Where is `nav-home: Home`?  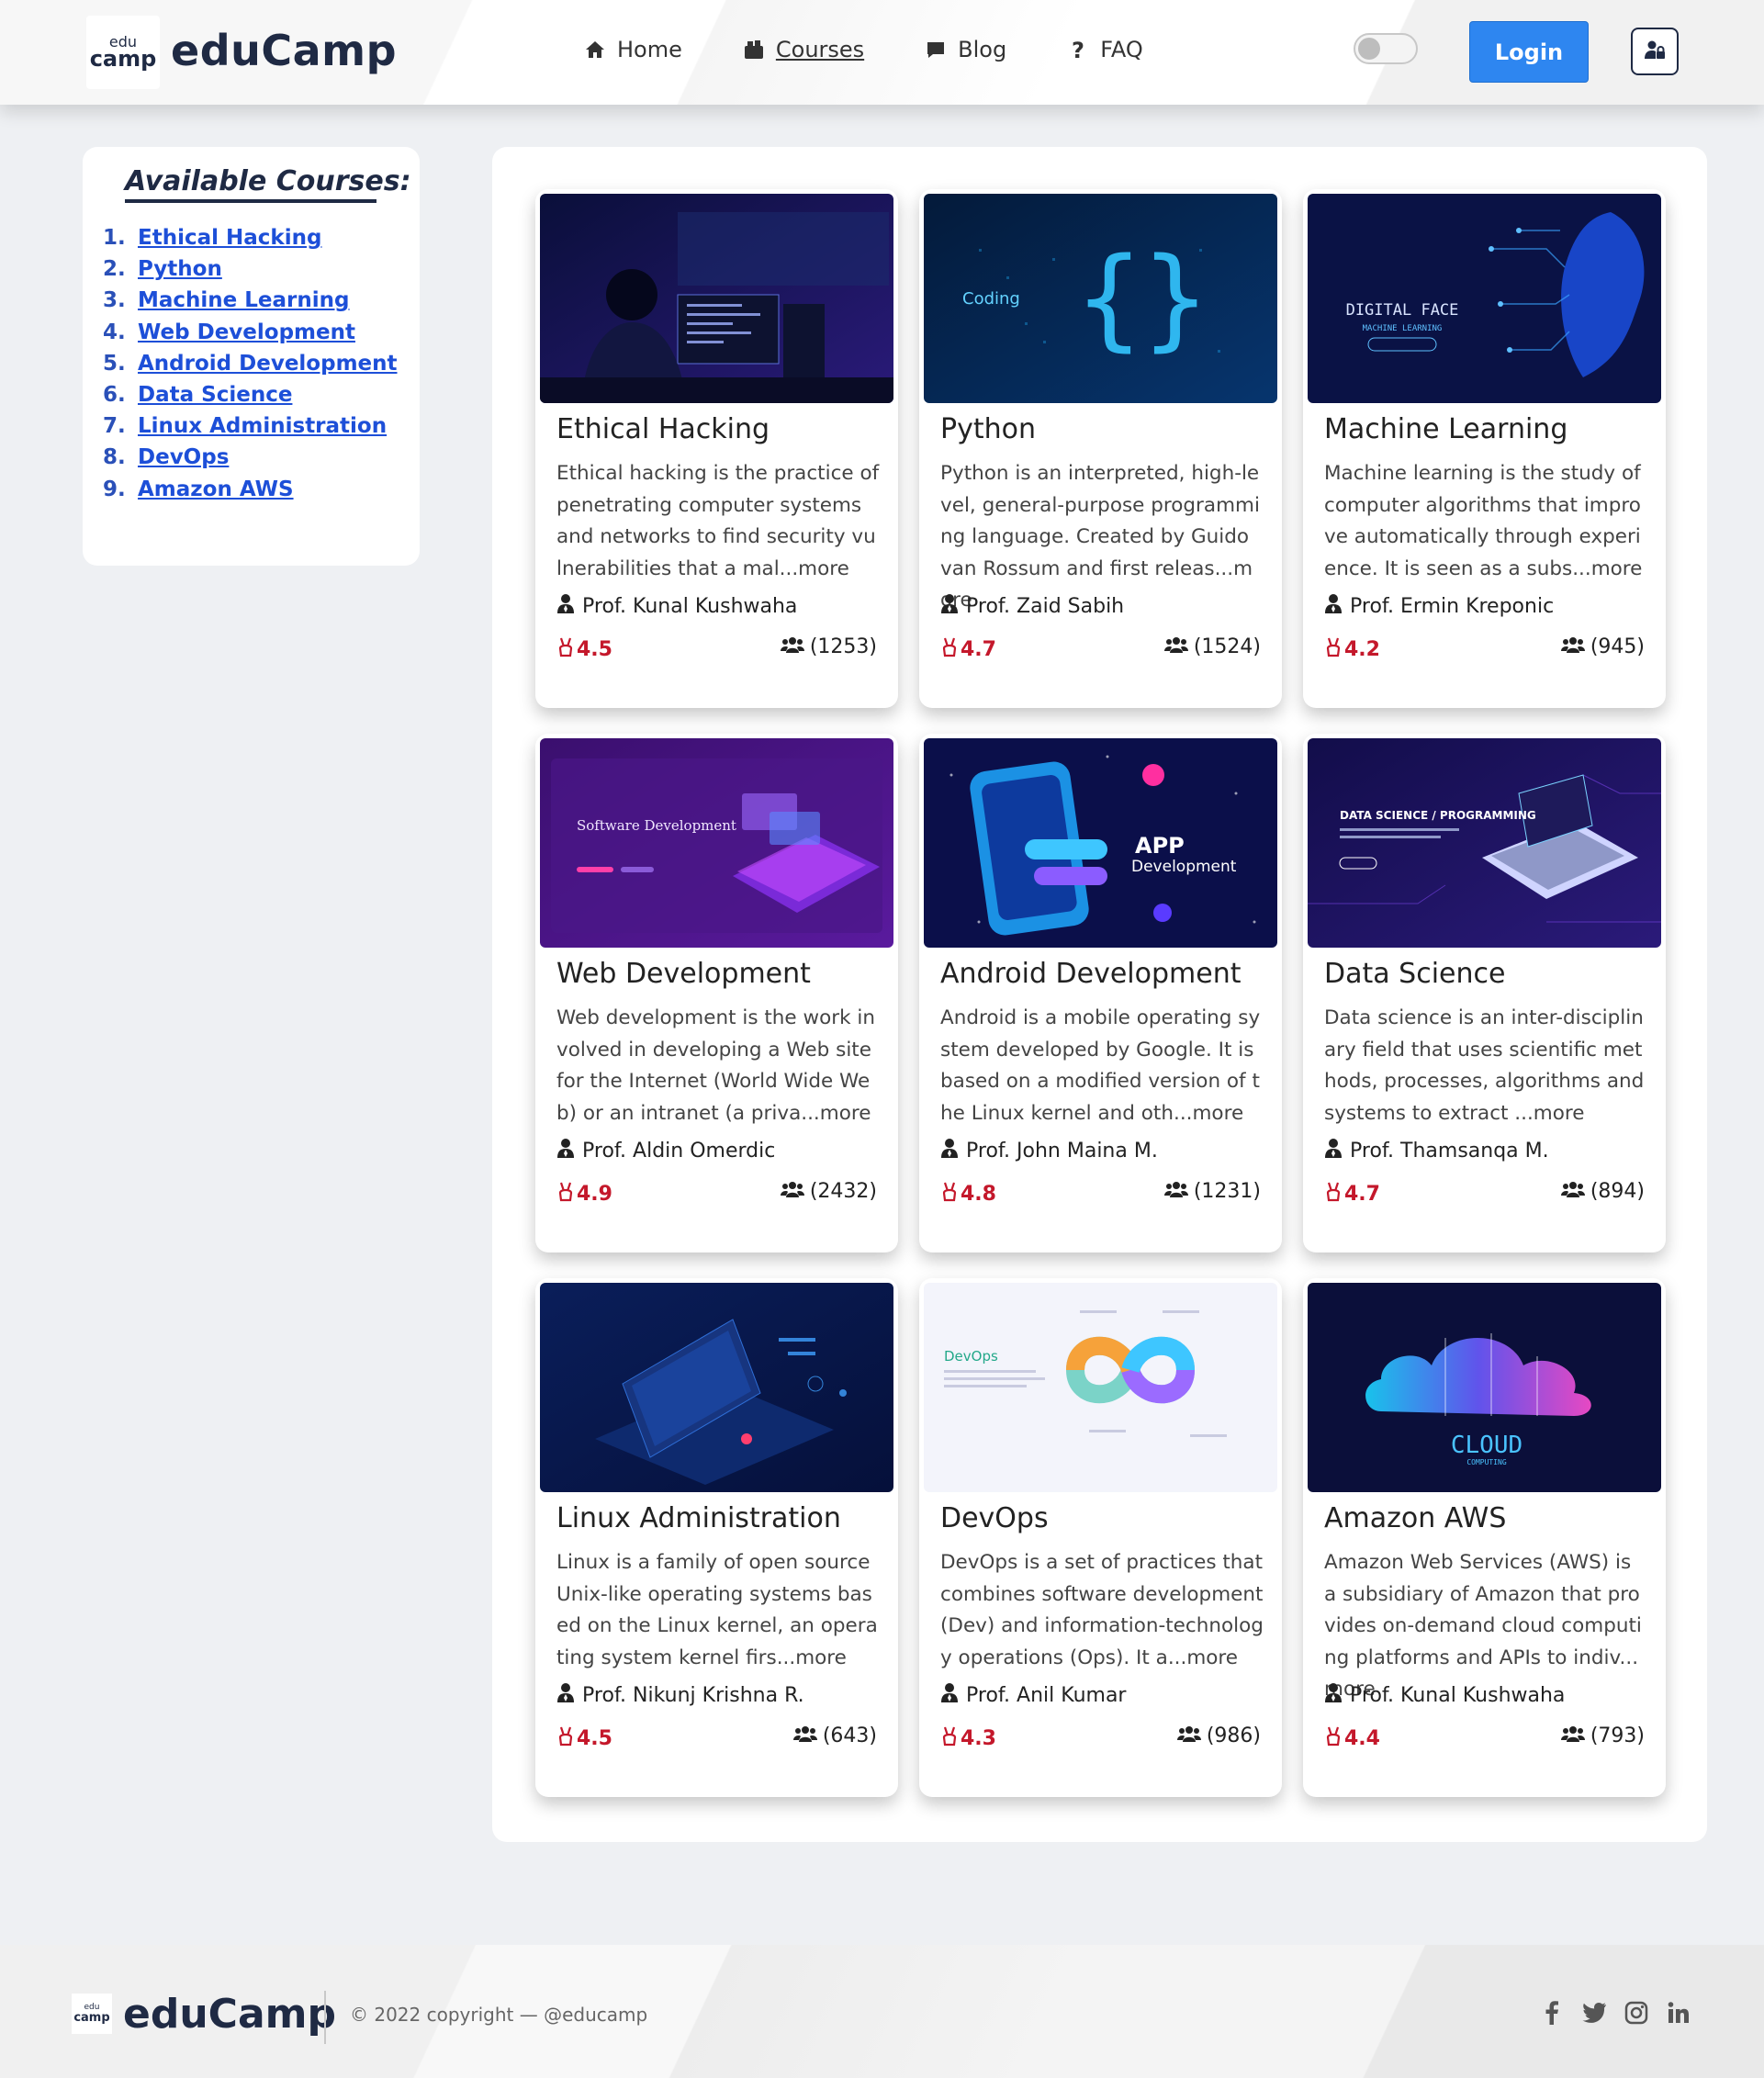
nav-home: Home is located at coordinates (633, 49).